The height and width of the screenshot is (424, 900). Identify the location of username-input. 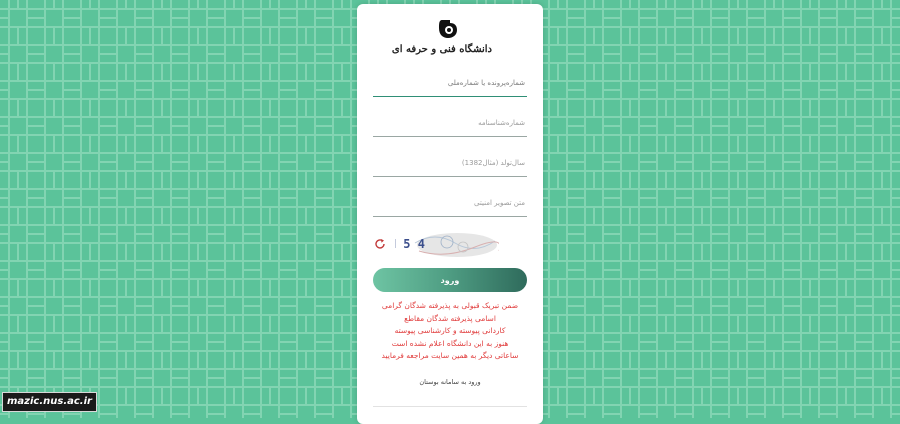
(450, 83).